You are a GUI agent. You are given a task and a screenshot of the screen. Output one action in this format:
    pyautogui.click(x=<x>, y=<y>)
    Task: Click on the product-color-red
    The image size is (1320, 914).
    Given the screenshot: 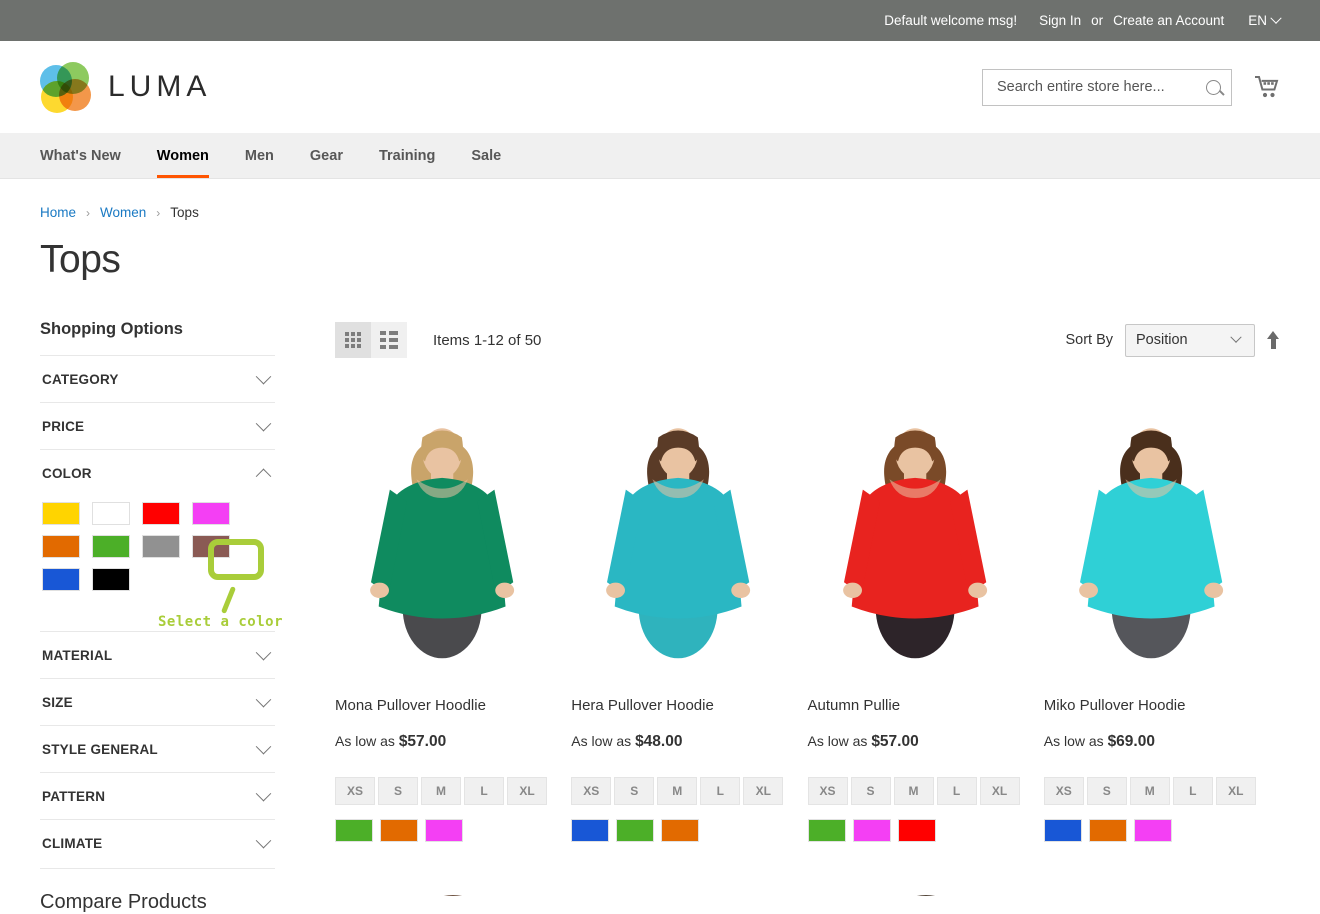 What is the action you would take?
    pyautogui.click(x=916, y=830)
    